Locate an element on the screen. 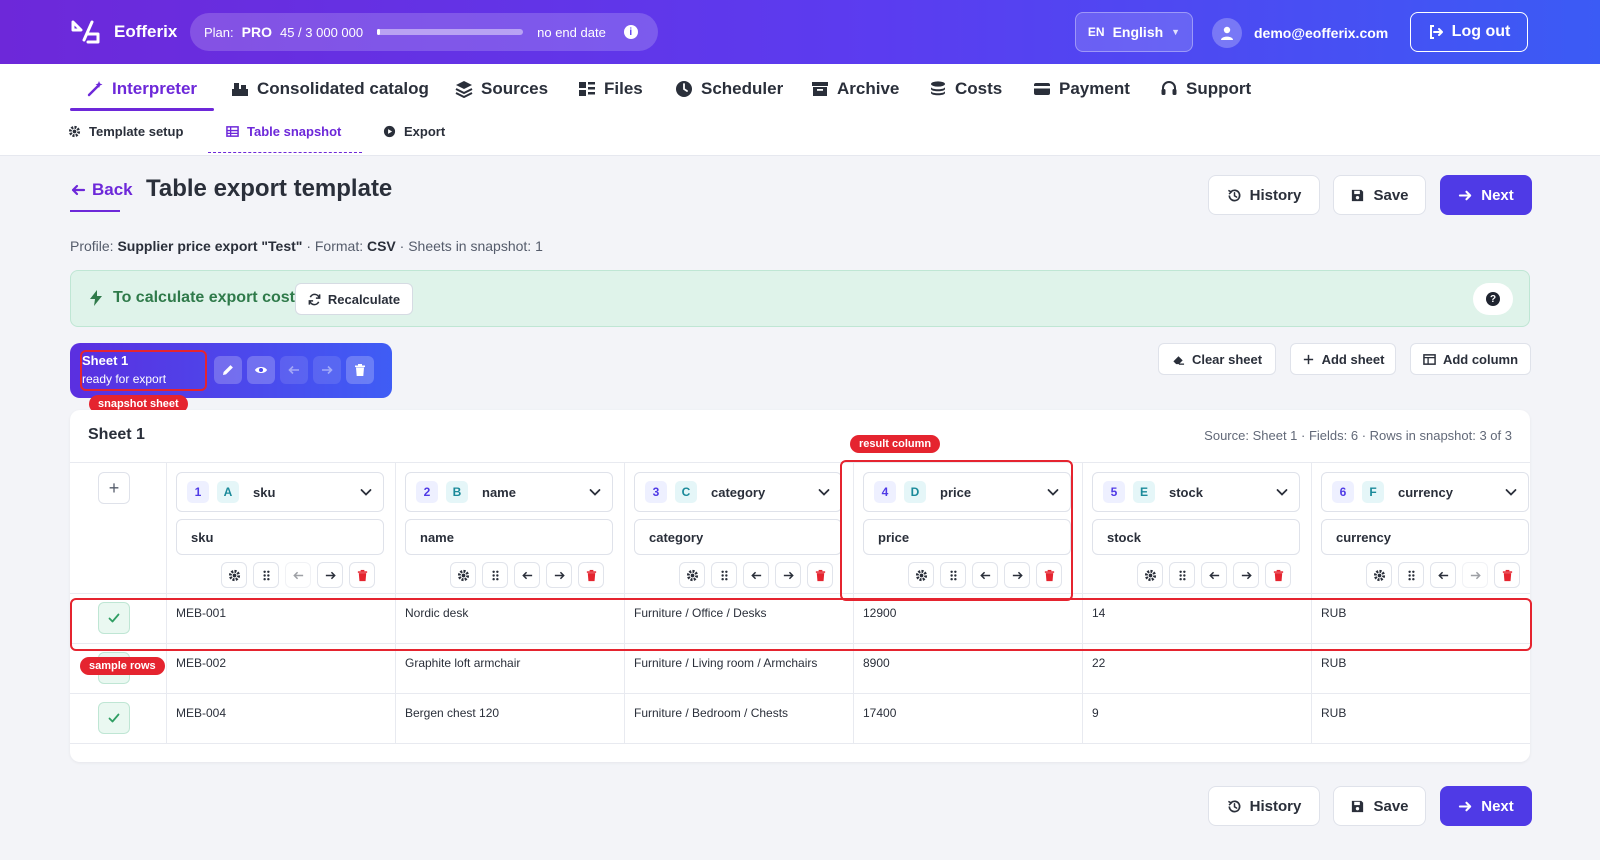 The width and height of the screenshot is (1600, 860). column-letter: B is located at coordinates (457, 492).